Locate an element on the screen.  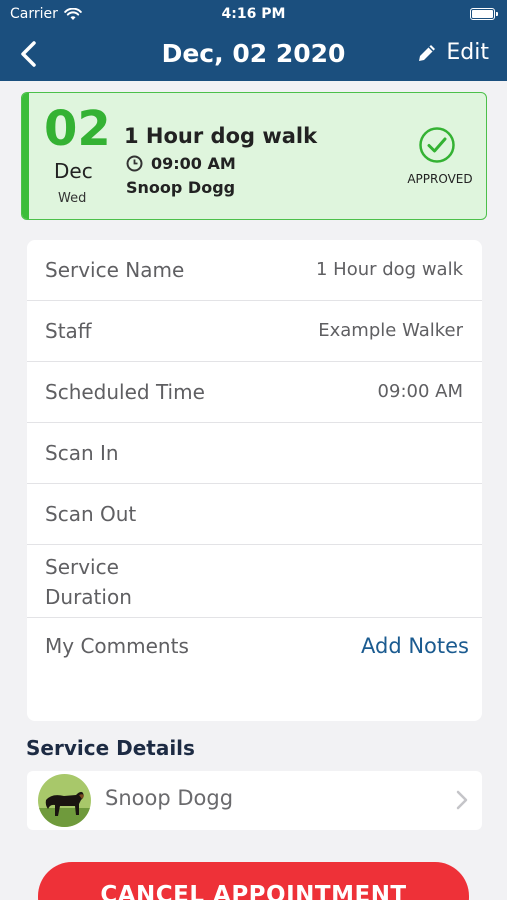
comments-row: My Comments Add Notes is located at coordinates (254, 669).